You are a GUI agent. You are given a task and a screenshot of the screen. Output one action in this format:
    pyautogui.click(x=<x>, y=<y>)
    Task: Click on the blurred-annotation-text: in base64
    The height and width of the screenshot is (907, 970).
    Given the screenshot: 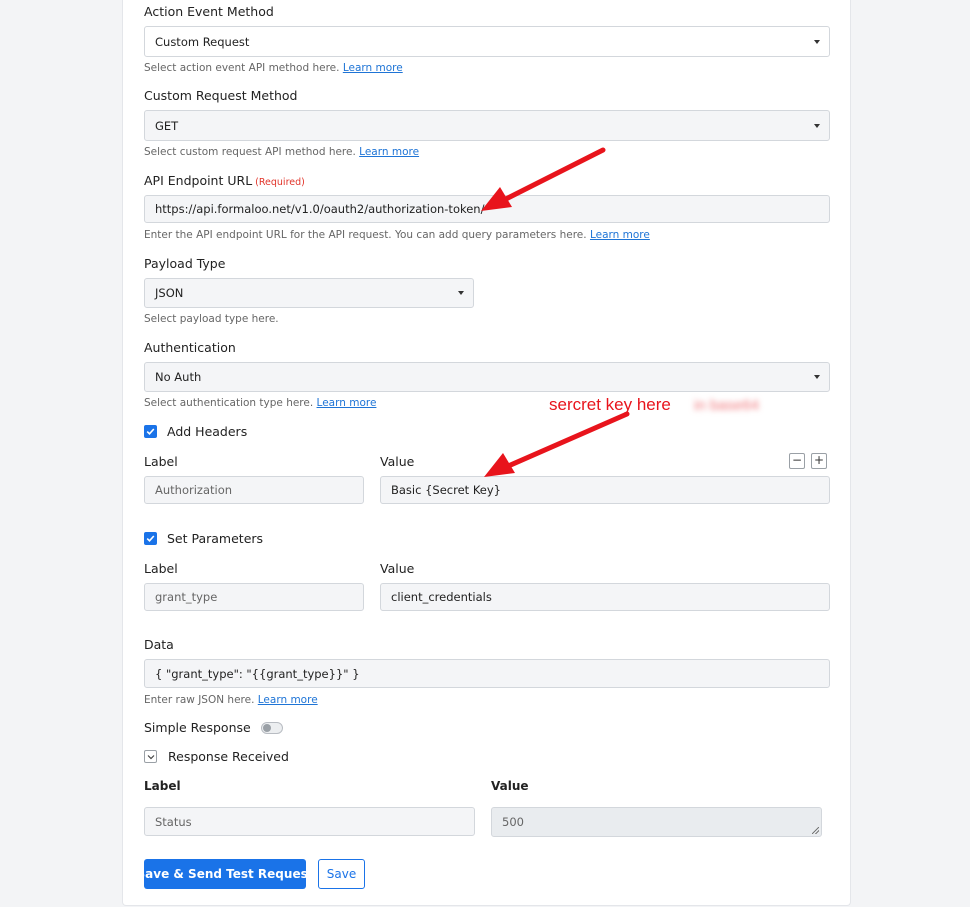 What is the action you would take?
    pyautogui.click(x=727, y=405)
    